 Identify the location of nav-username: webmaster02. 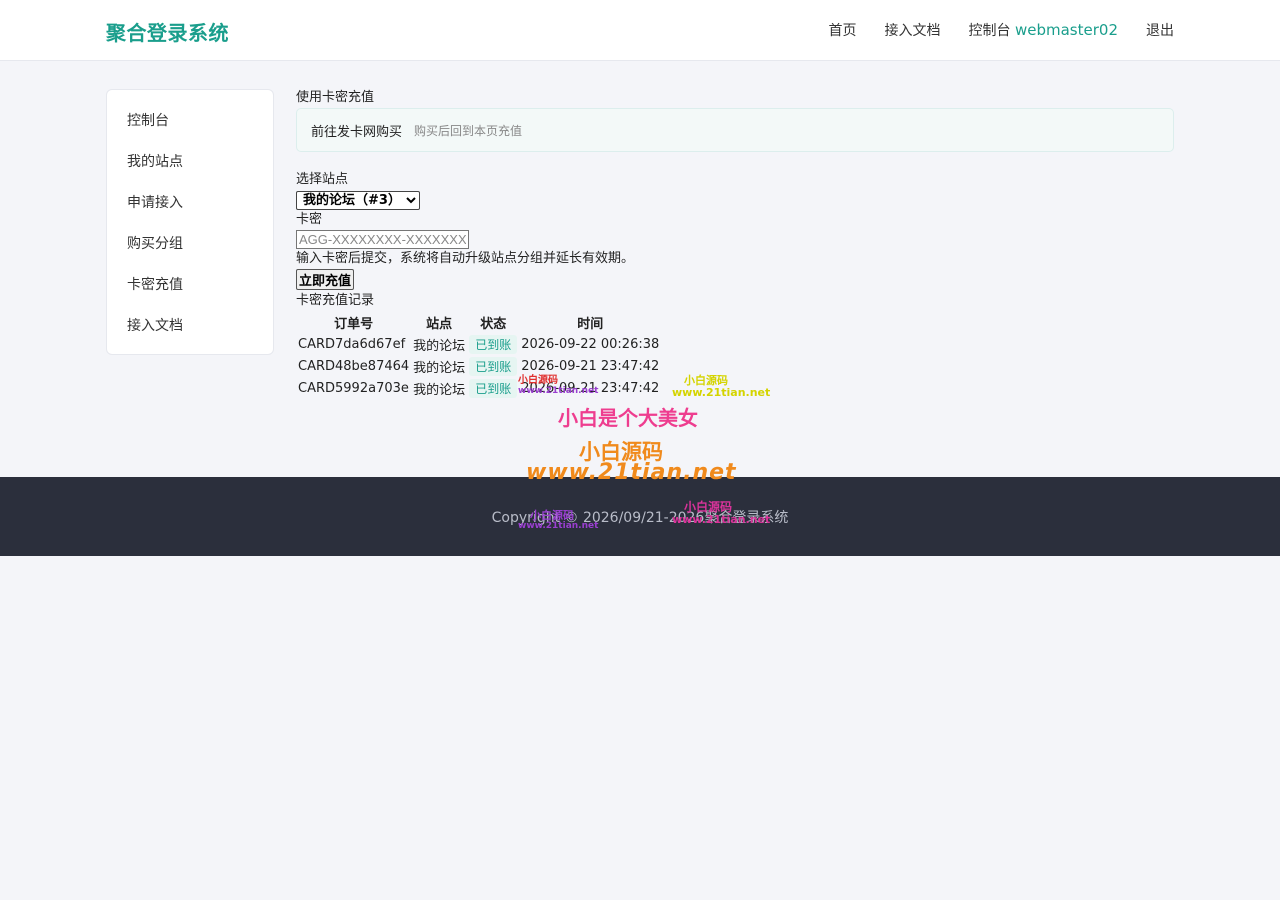
(1066, 30).